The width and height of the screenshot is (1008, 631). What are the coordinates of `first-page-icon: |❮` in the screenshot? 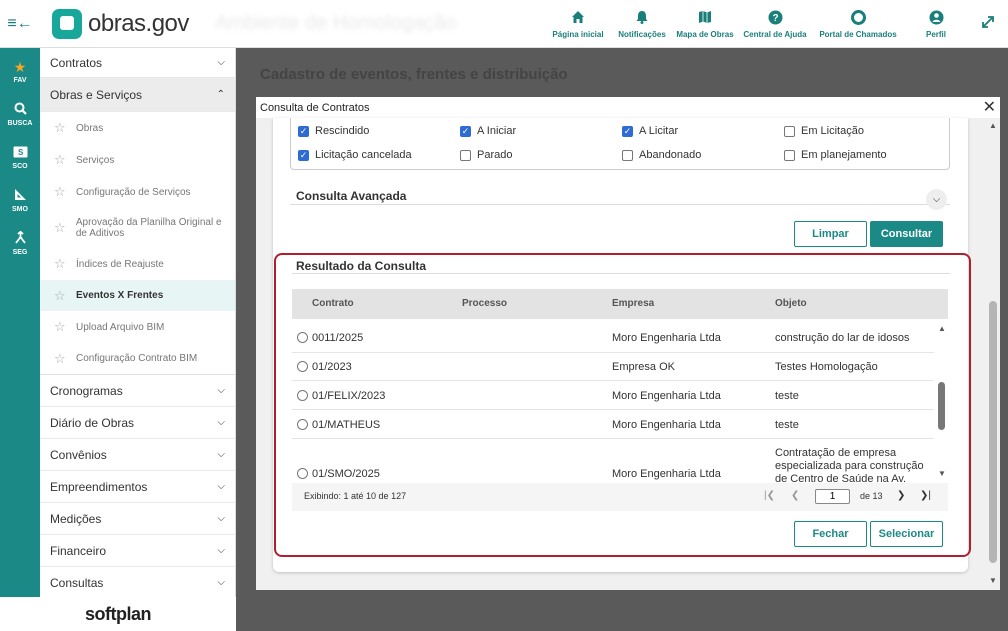 It's located at (769, 495).